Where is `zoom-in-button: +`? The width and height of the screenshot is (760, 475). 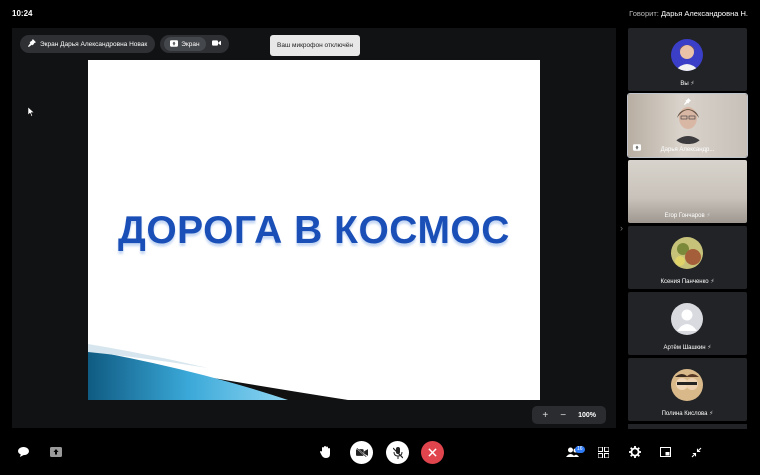 zoom-in-button: + is located at coordinates (545, 415).